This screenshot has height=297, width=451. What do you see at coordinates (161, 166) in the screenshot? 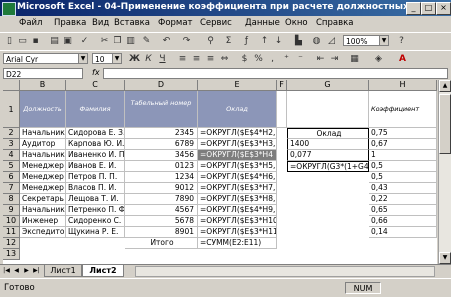
I see `cell-tab-number: 0123` at bounding box center [161, 166].